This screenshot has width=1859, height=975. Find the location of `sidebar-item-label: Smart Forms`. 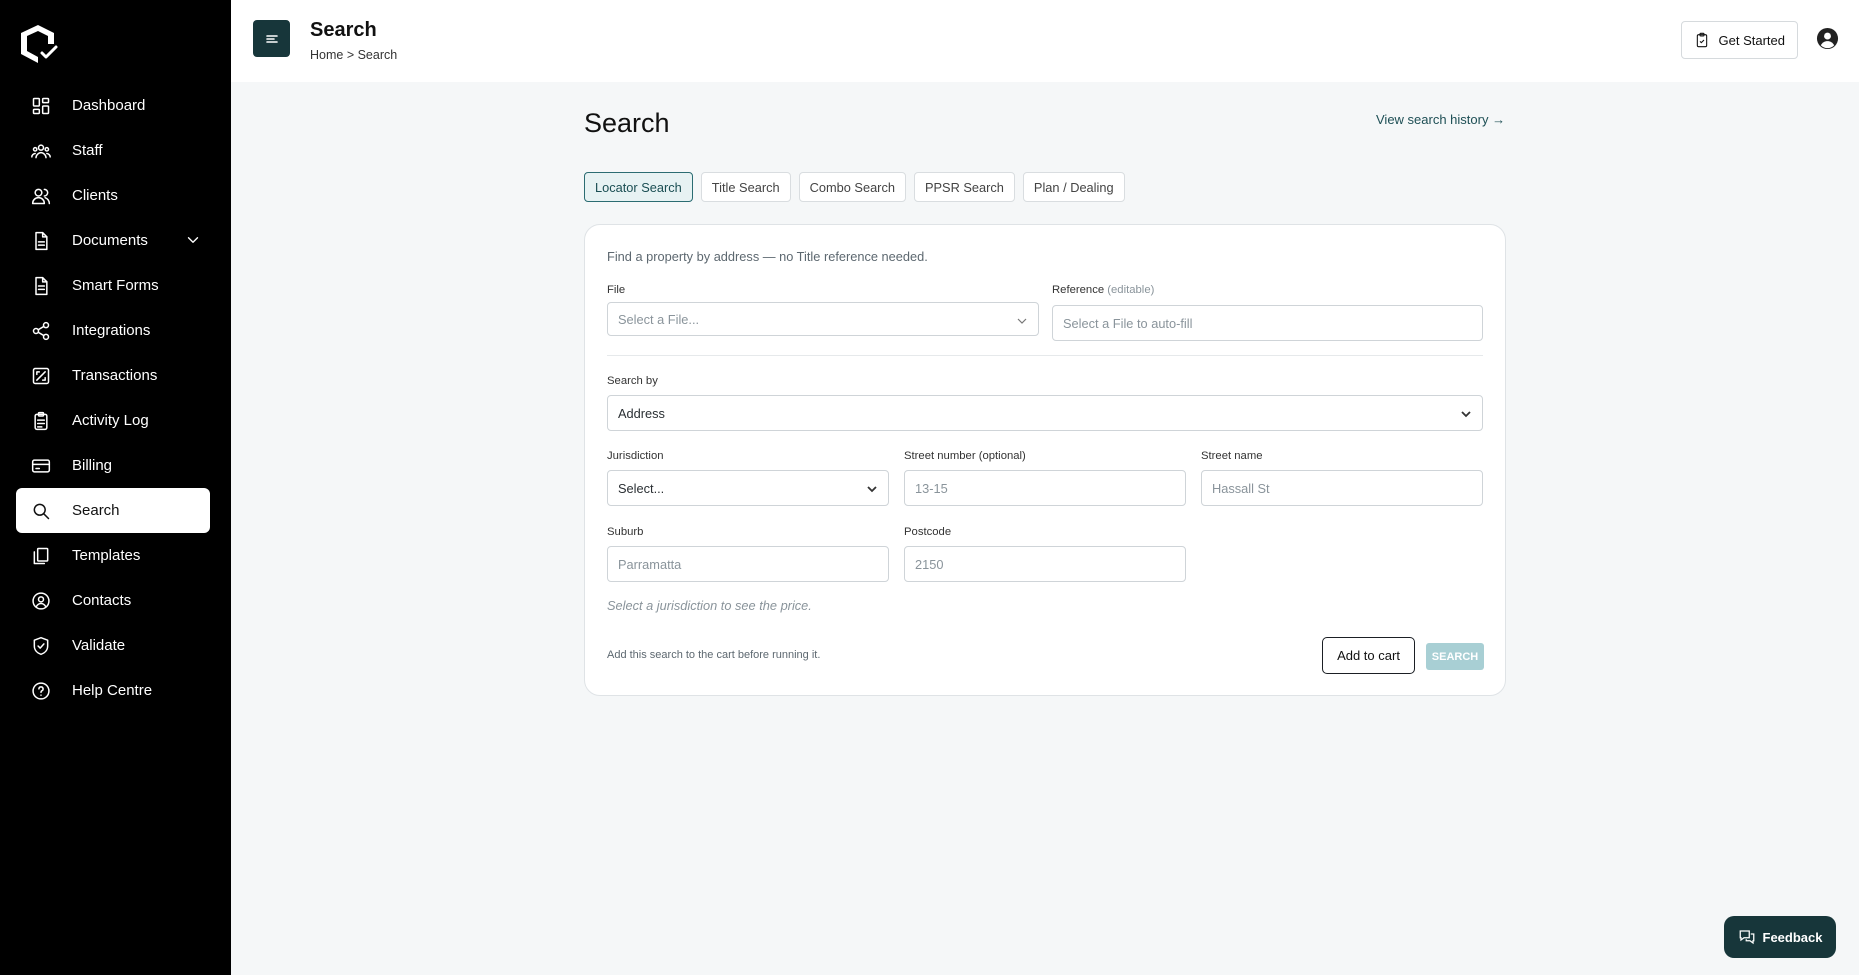

sidebar-item-label: Smart Forms is located at coordinates (115, 285).